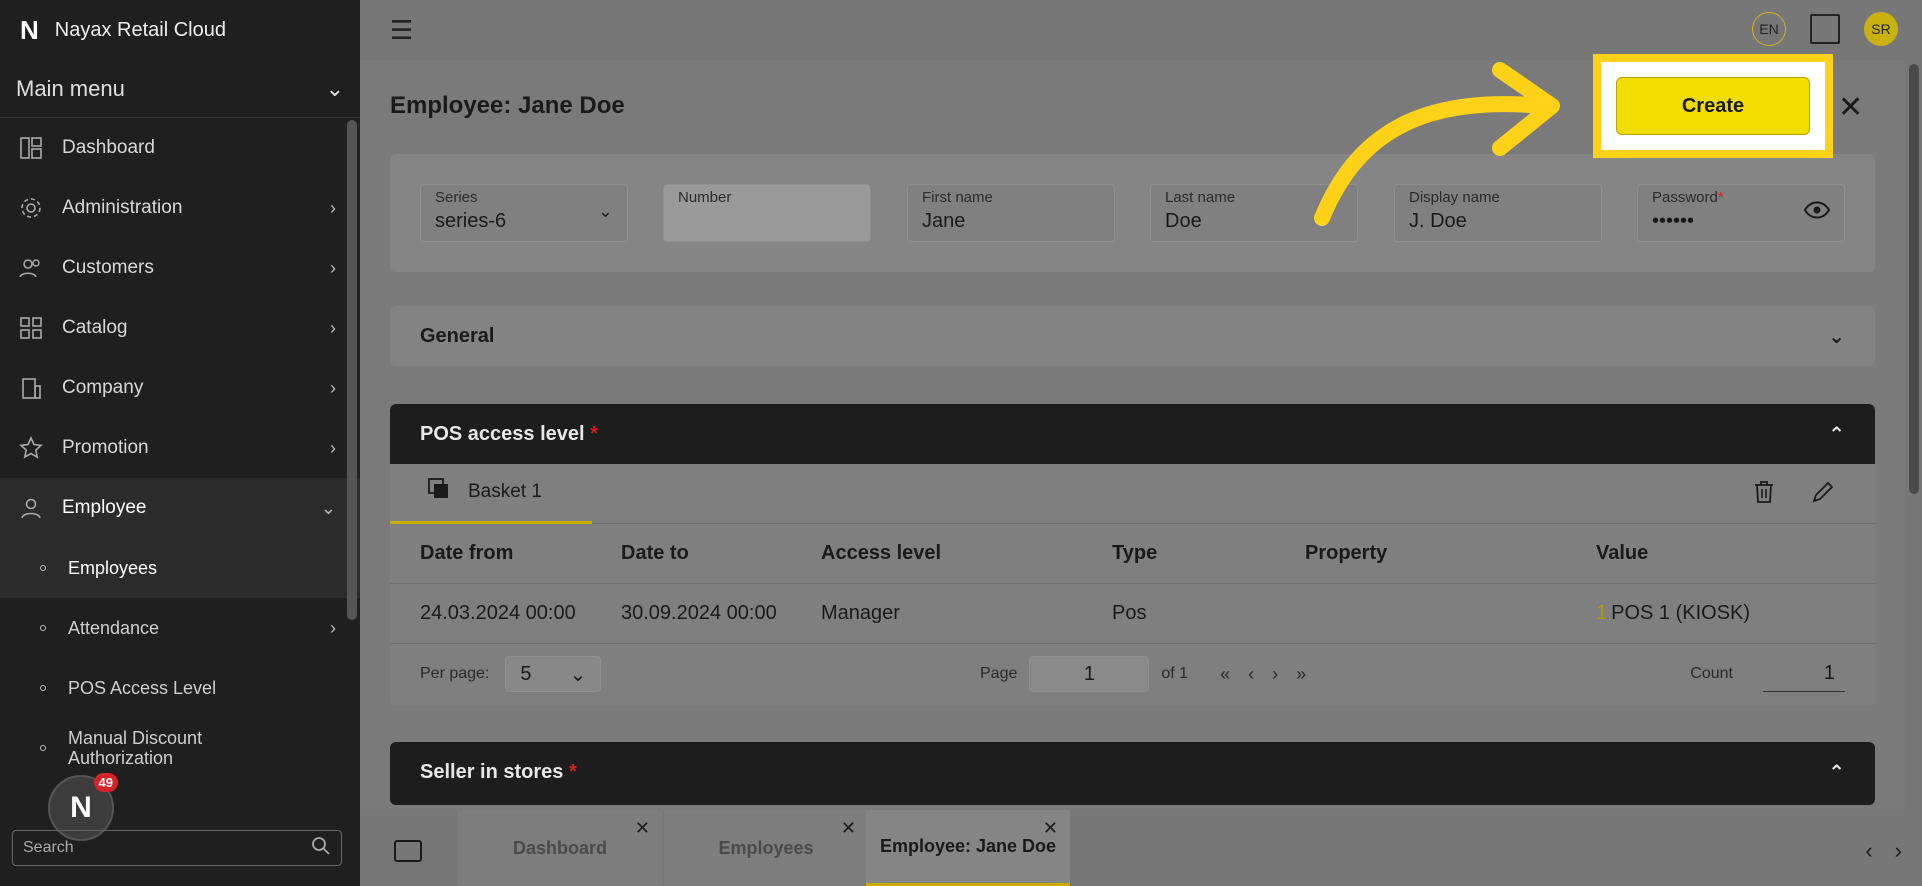 Image resolution: width=1922 pixels, height=886 pixels. I want to click on bottom-tab-employee-jane-doe: Employee: Jane Doe ✕, so click(968, 848).